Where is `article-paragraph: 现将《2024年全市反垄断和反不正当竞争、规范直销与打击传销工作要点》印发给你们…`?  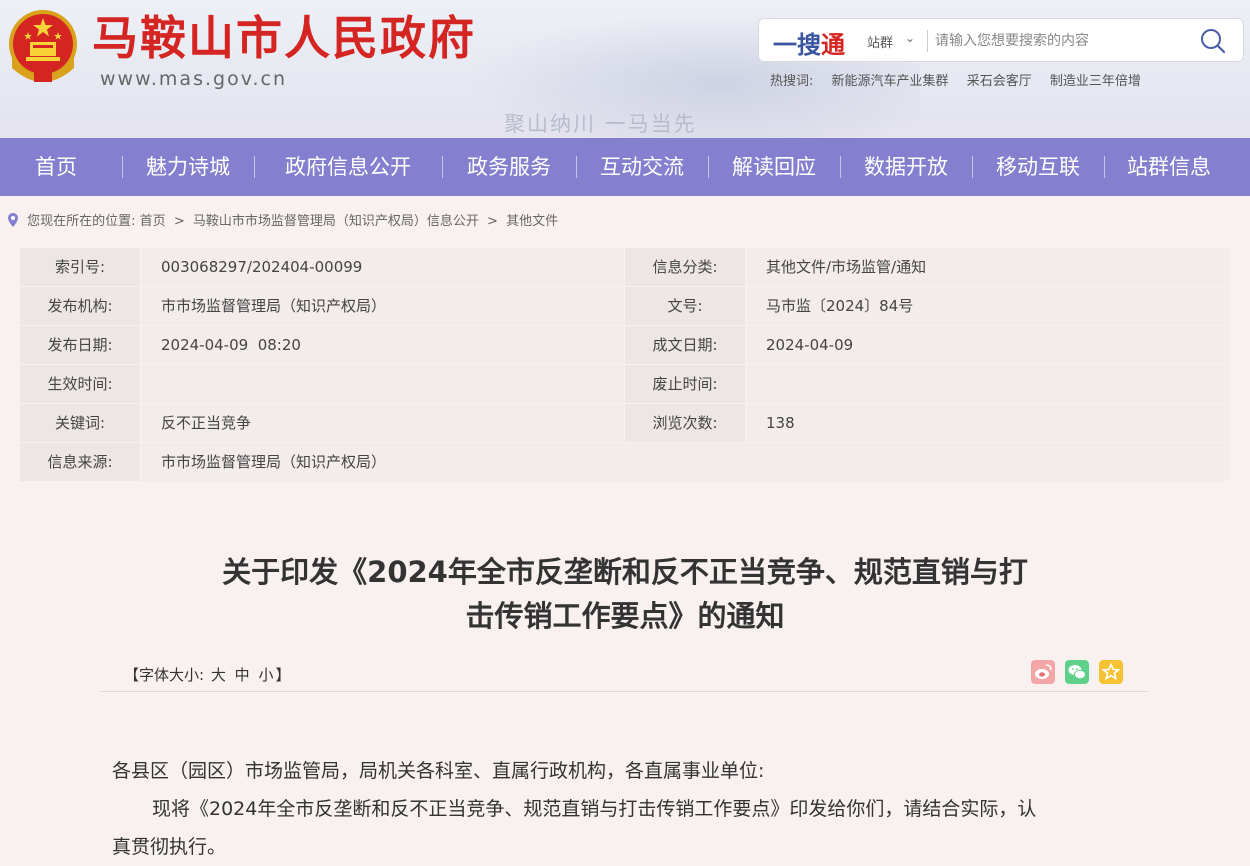 article-paragraph: 现将《2024年全市反垄断和反不正当竞争、规范直销与打击传销工作要点》印发给你们… is located at coordinates (594, 809).